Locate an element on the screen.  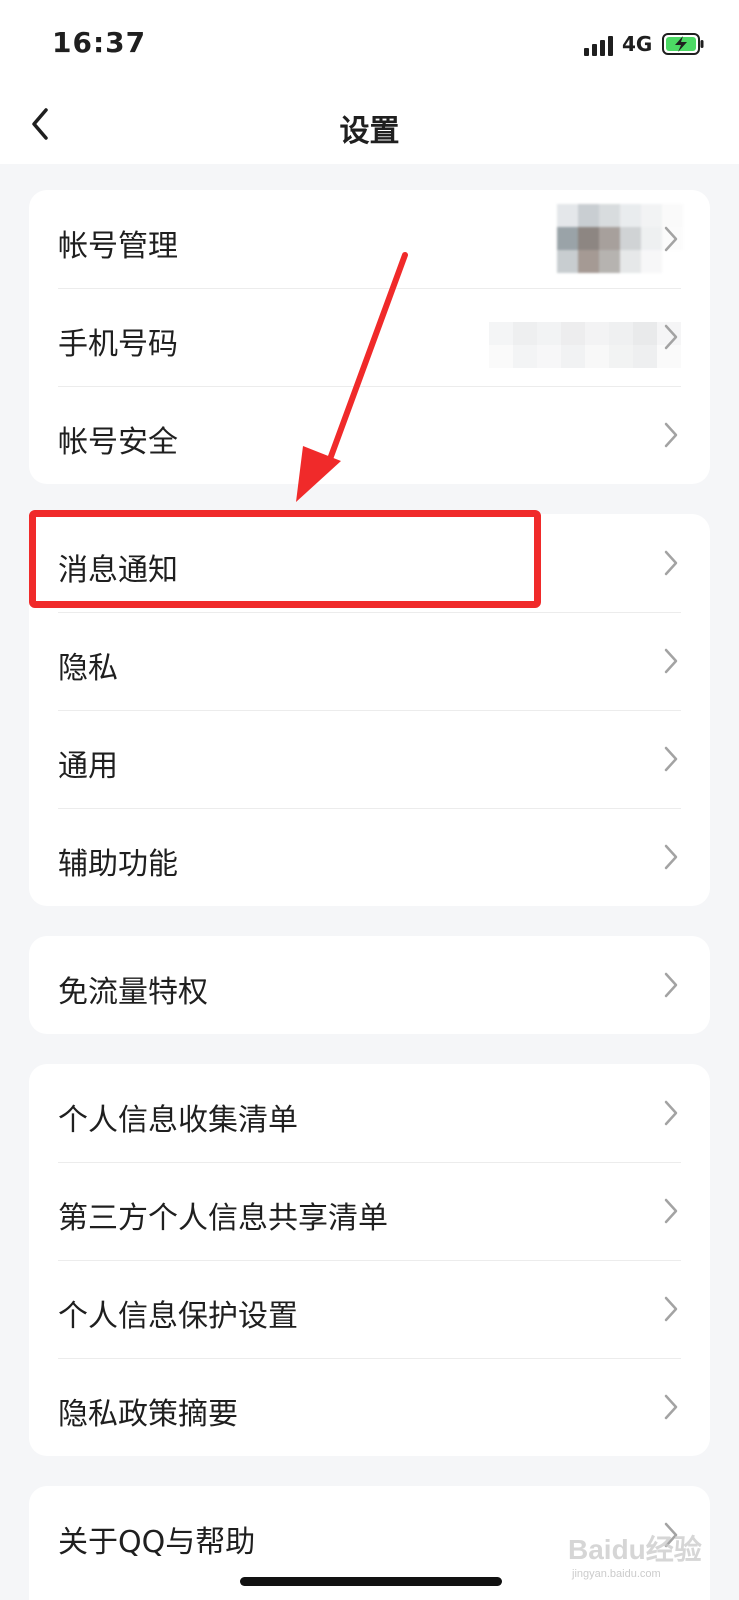
settings-item-third-party-sharing: 第三方个人信息共享清单 is located at coordinates (369, 1211).